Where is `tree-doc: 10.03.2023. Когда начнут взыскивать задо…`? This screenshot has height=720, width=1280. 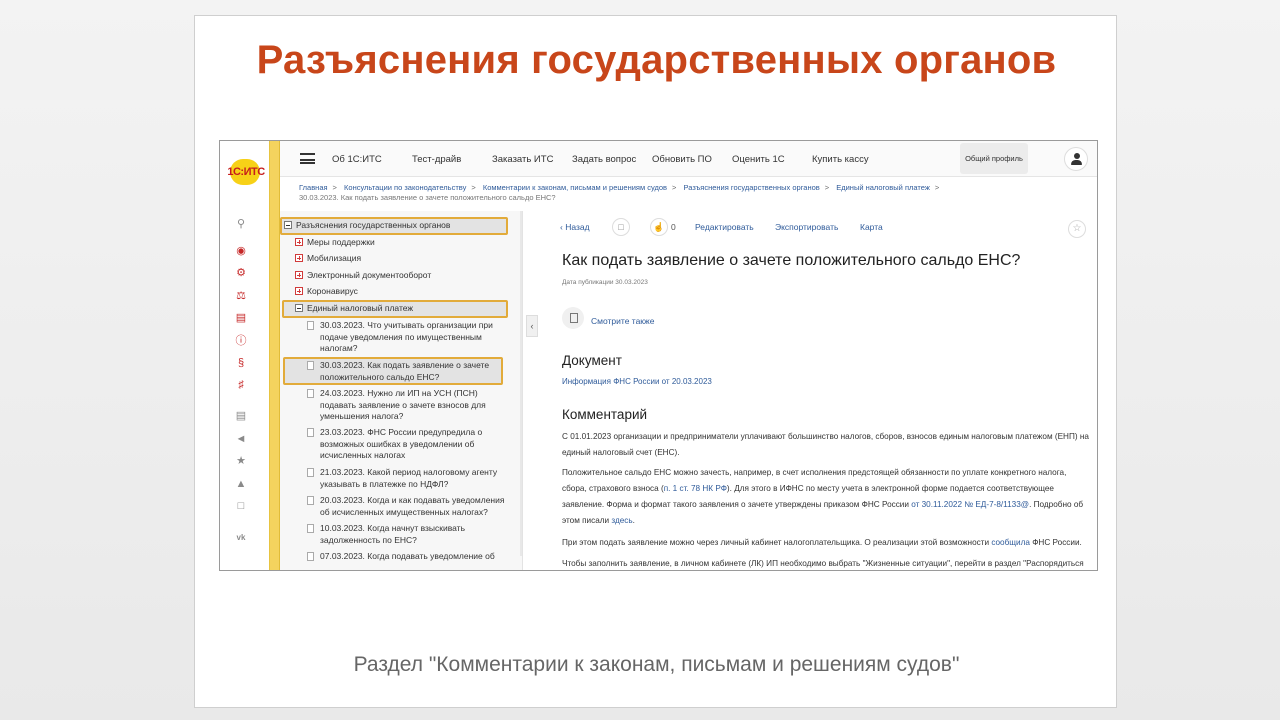 tree-doc: 10.03.2023. Когда начнут взыскивать задо… is located at coordinates (407, 534).